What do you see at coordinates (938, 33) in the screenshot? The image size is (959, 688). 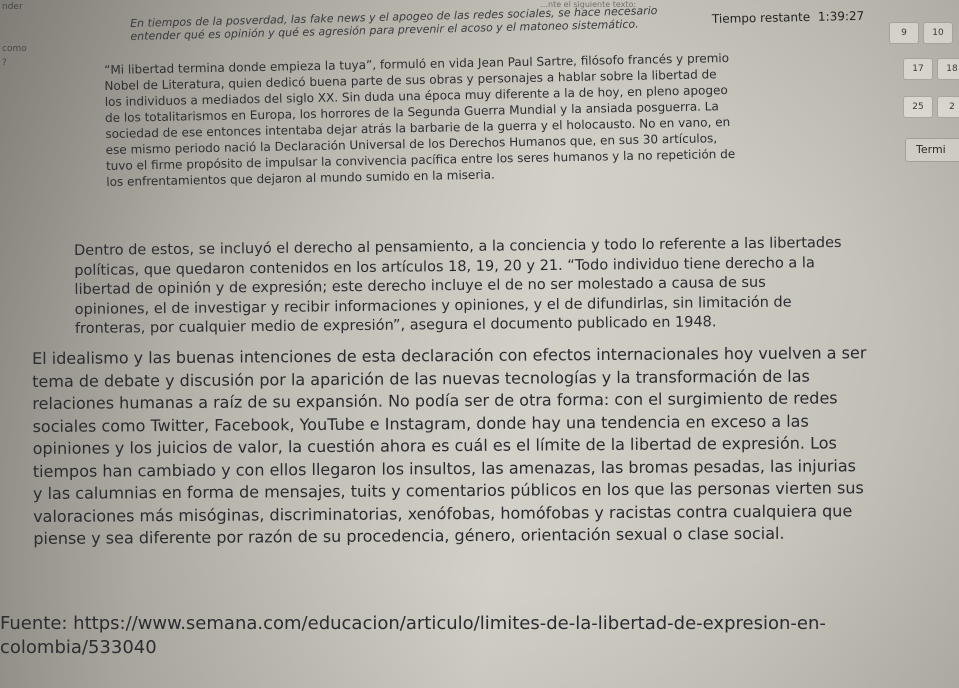 I see `question-10-button: 10` at bounding box center [938, 33].